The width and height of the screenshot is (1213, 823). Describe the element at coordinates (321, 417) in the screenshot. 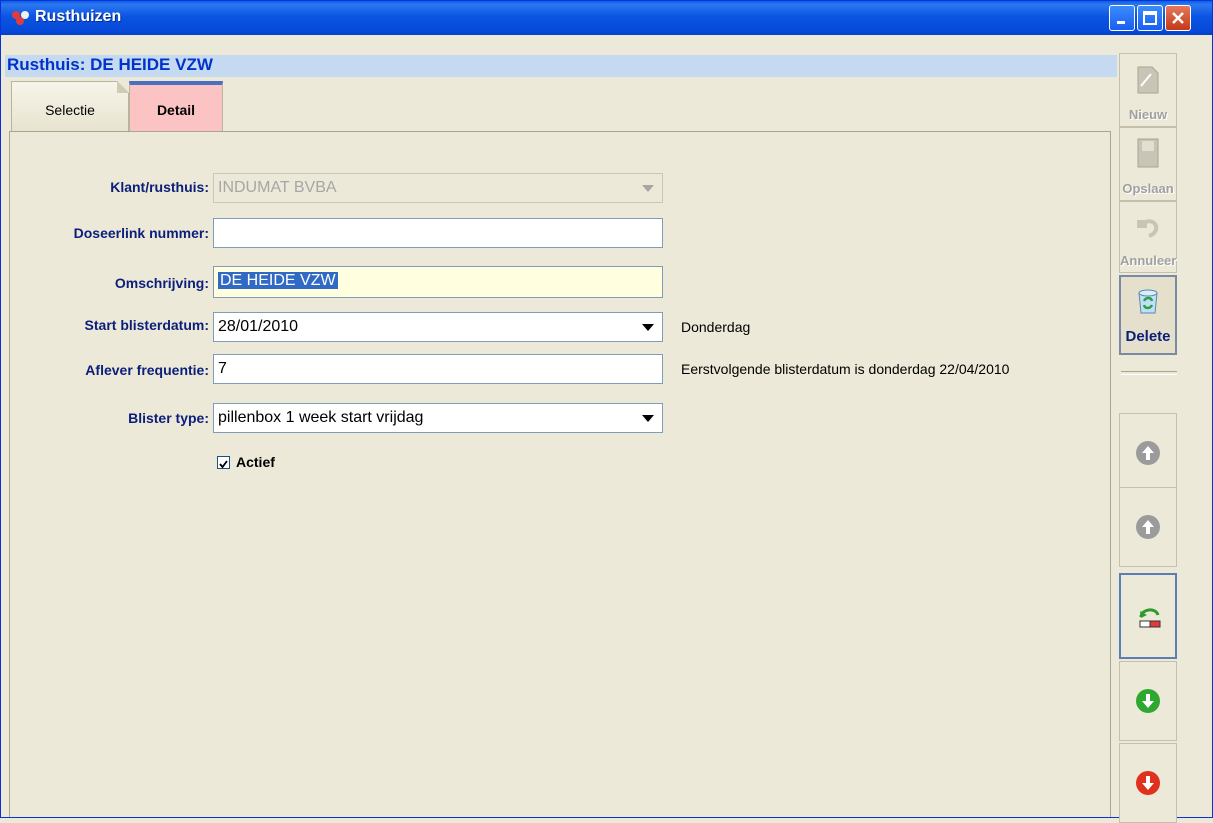

I see `blister-type-value: pillenbox 1 week start vrijdag` at that location.